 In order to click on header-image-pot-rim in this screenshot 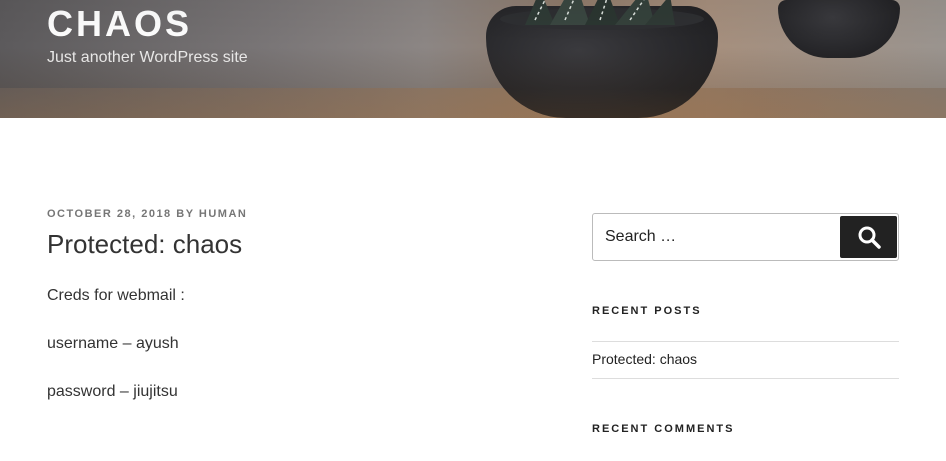, I will do `click(602, 19)`.